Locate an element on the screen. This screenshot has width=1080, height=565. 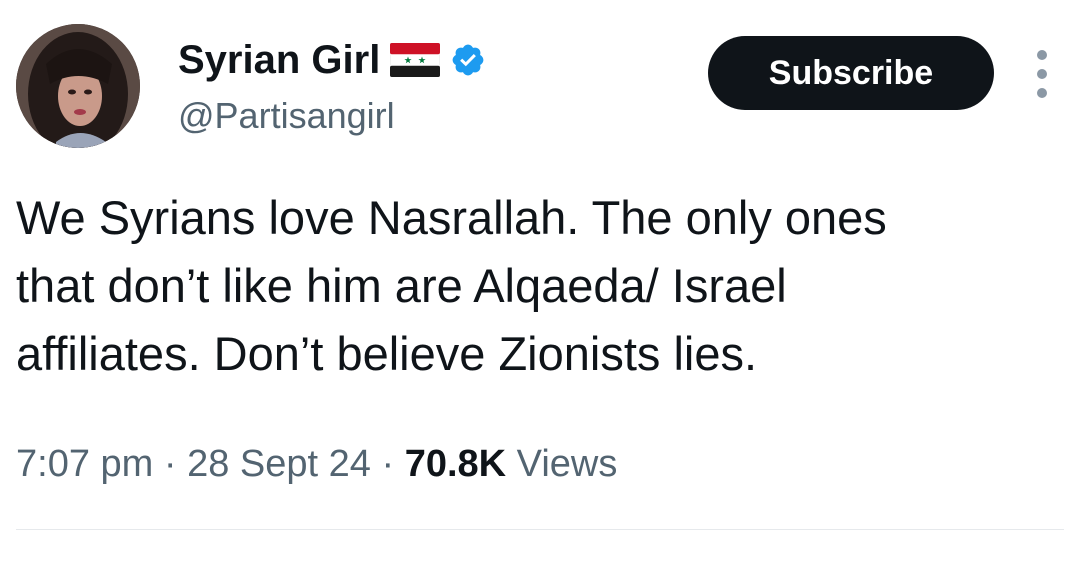
verified-badge-icon is located at coordinates (468, 60).